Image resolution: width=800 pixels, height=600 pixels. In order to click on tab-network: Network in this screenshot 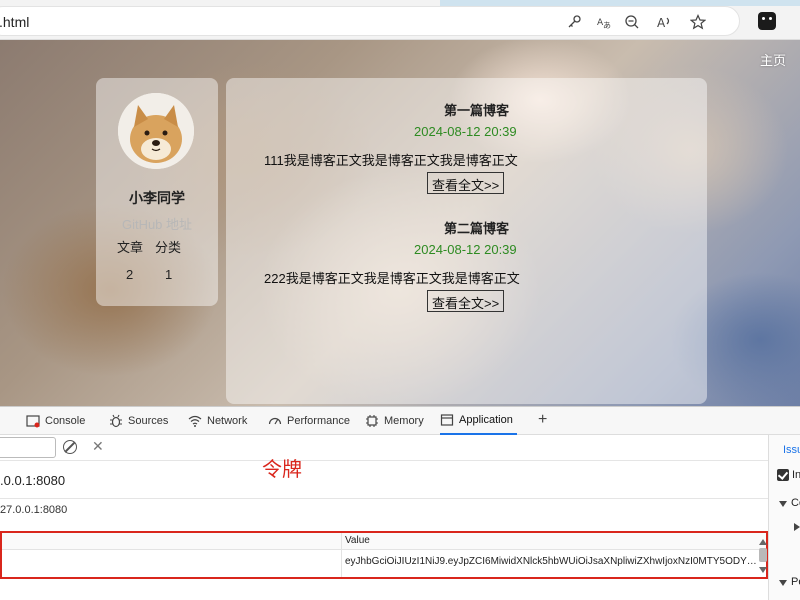, I will do `click(217, 421)`.